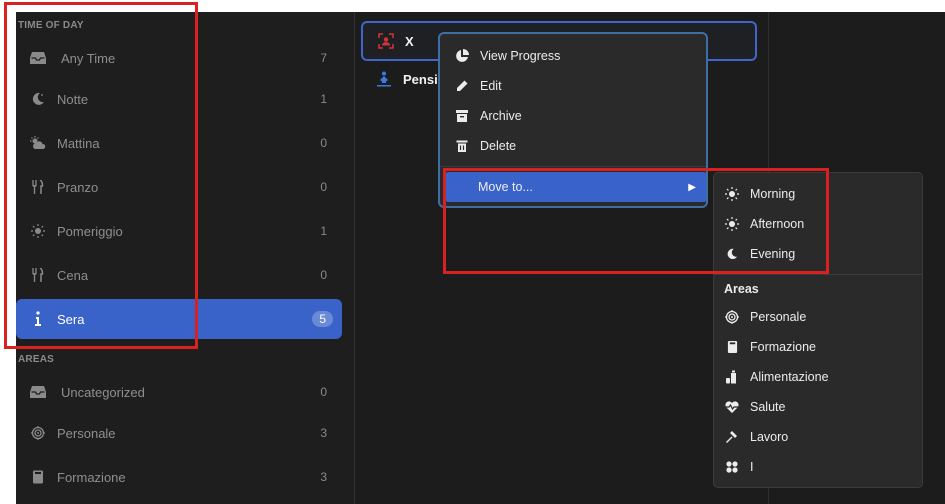 The image size is (945, 504). Describe the element at coordinates (179, 433) in the screenshot. I see `sidebar-item-personale: Personale 3` at that location.